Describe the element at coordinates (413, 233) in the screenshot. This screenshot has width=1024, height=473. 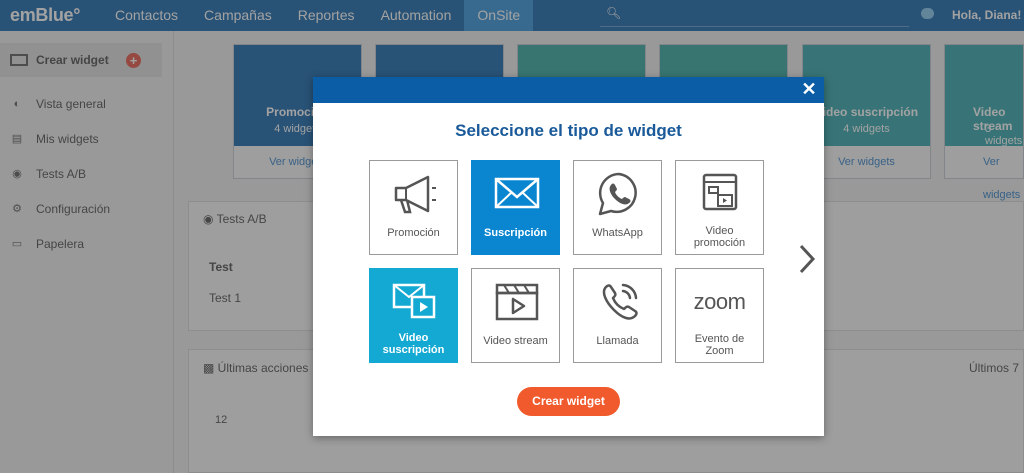
I see `tile-label: Promoción` at that location.